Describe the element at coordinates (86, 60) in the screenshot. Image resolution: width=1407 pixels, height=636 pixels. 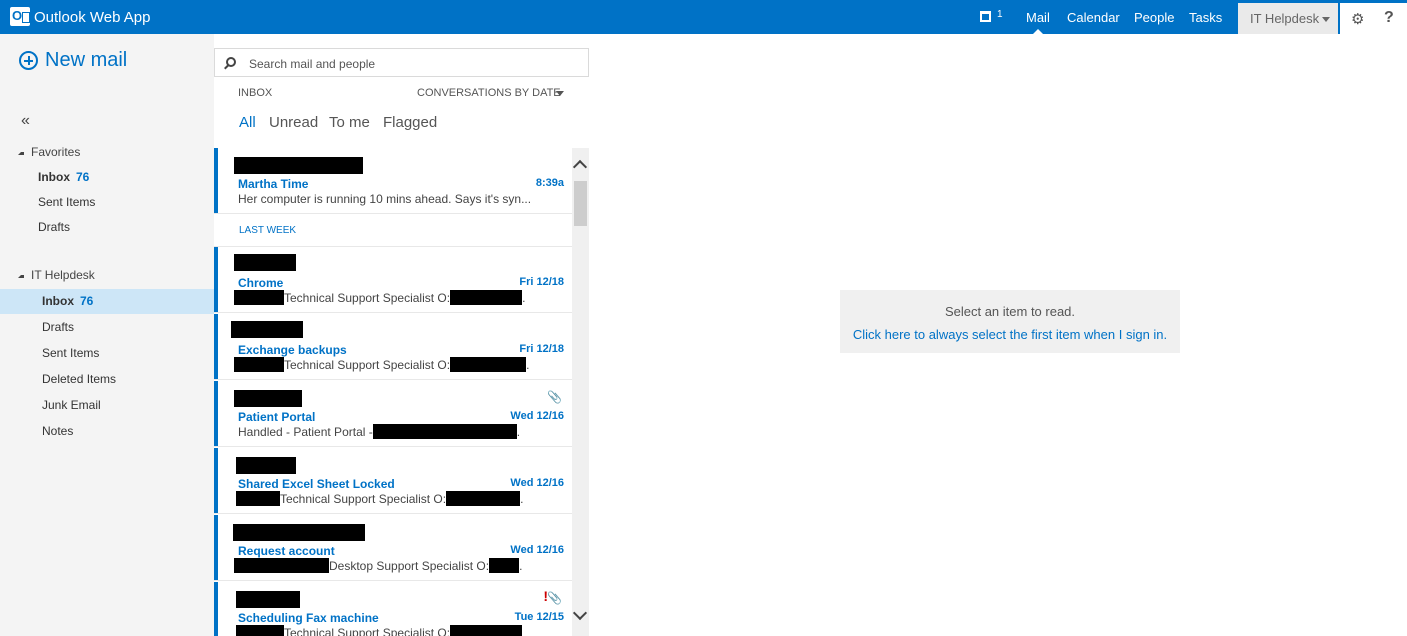
I see `new-mail-label: New mail` at that location.